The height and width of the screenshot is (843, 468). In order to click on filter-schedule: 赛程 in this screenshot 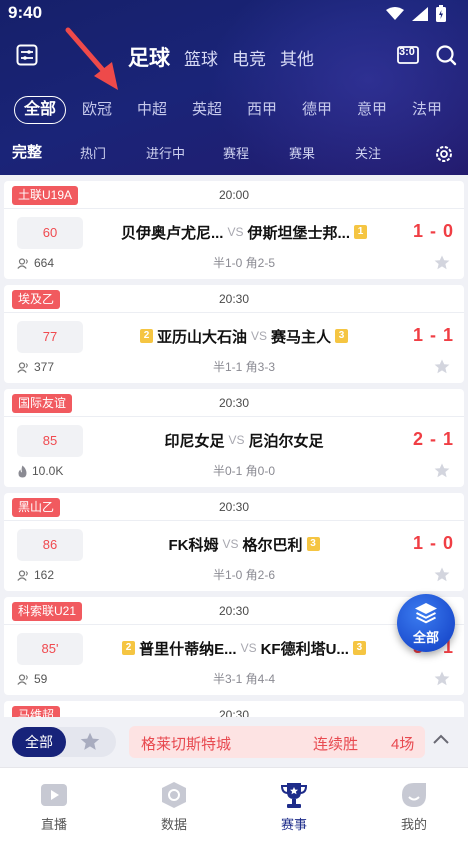, I will do `click(236, 152)`.